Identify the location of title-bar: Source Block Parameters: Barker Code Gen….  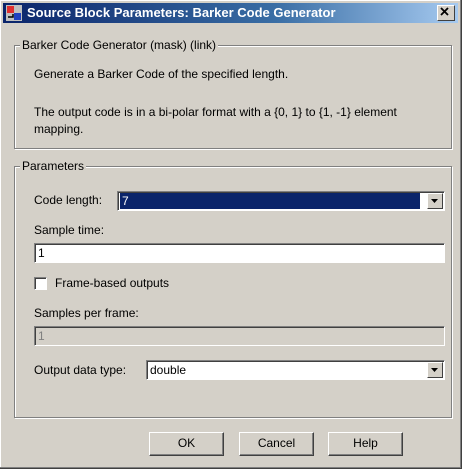
(230, 13).